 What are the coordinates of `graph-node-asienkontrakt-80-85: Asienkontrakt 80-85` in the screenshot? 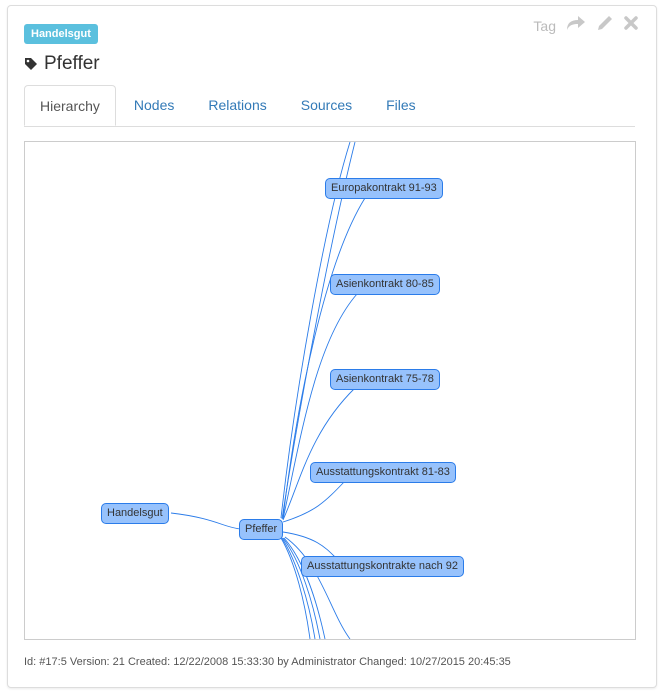 It's located at (385, 284).